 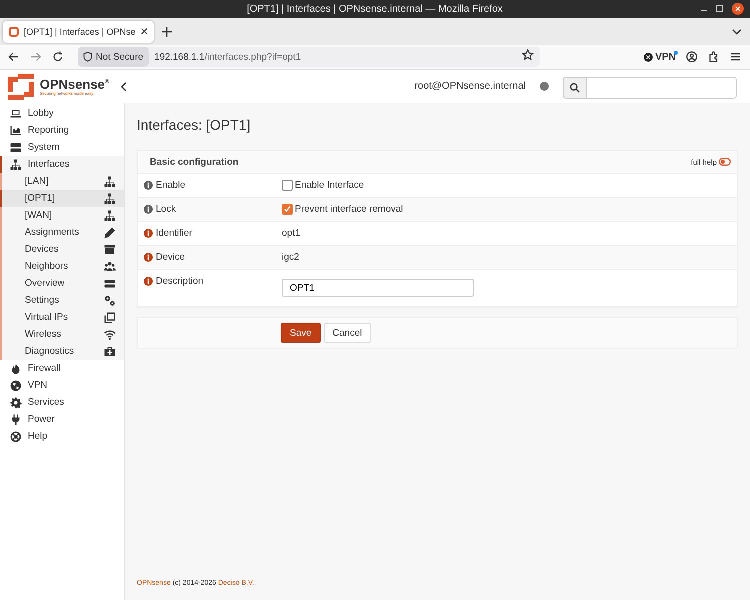 I want to click on sidebar-subitem: [WAN], so click(x=63, y=215).